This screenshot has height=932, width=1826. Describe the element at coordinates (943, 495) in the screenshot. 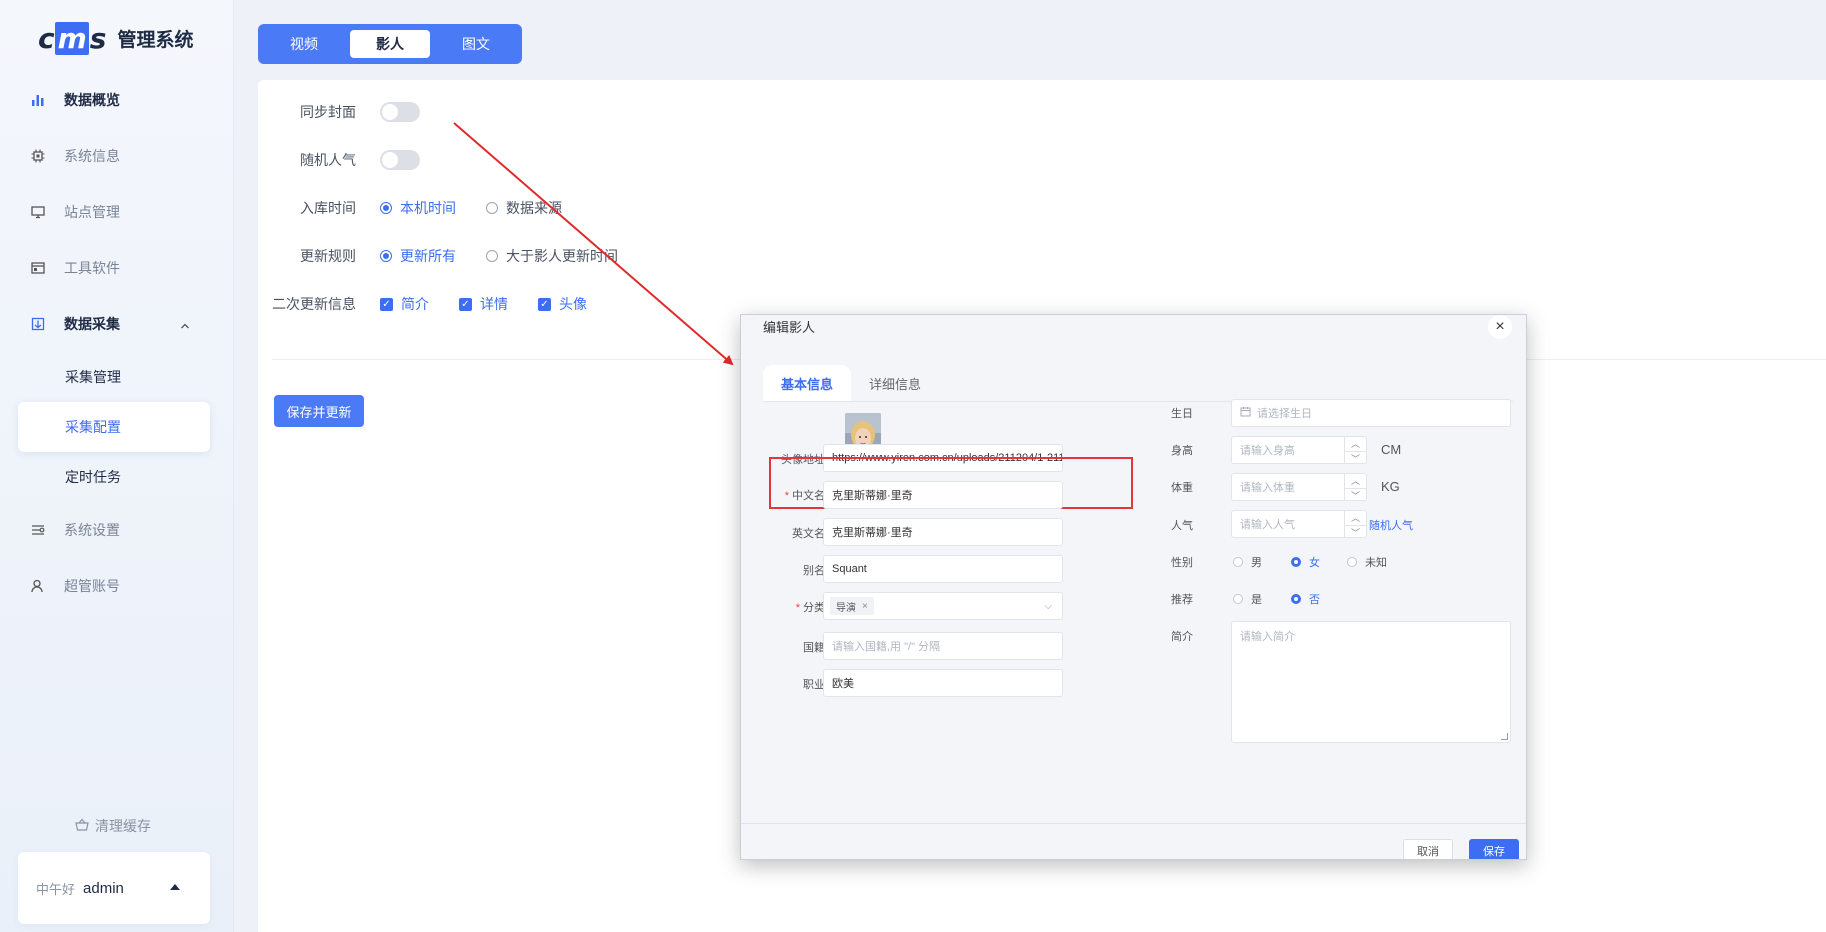

I see `chinese-name-input: 克里斯蒂娜·里奇` at that location.